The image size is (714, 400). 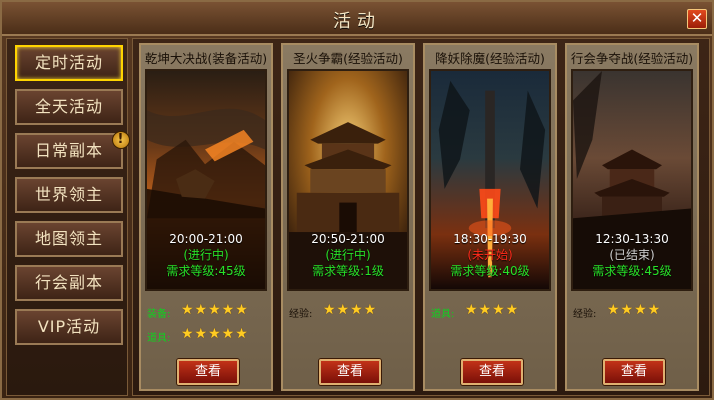 I want to click on activity-info: 20:00-21:00 (进行中) 需求等级:45级, so click(x=206, y=255).